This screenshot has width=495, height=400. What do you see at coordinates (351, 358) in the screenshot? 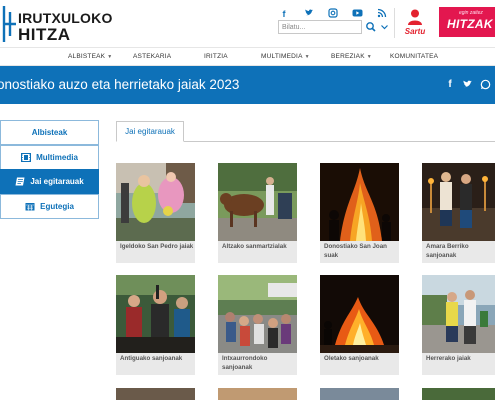
I see `event-caption: Oletako sanjoanak` at bounding box center [351, 358].